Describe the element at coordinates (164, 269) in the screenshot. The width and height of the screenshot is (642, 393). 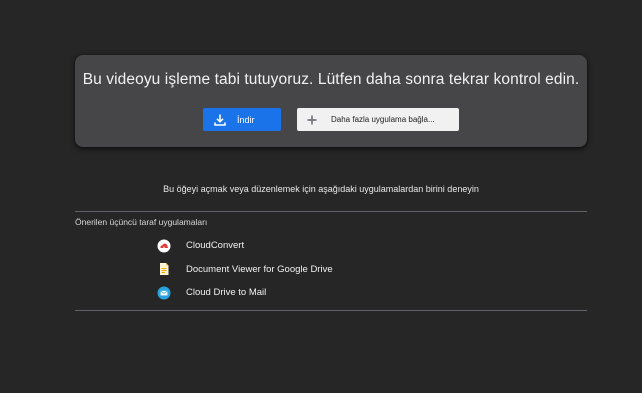
I see `document-viewer-icon` at that location.